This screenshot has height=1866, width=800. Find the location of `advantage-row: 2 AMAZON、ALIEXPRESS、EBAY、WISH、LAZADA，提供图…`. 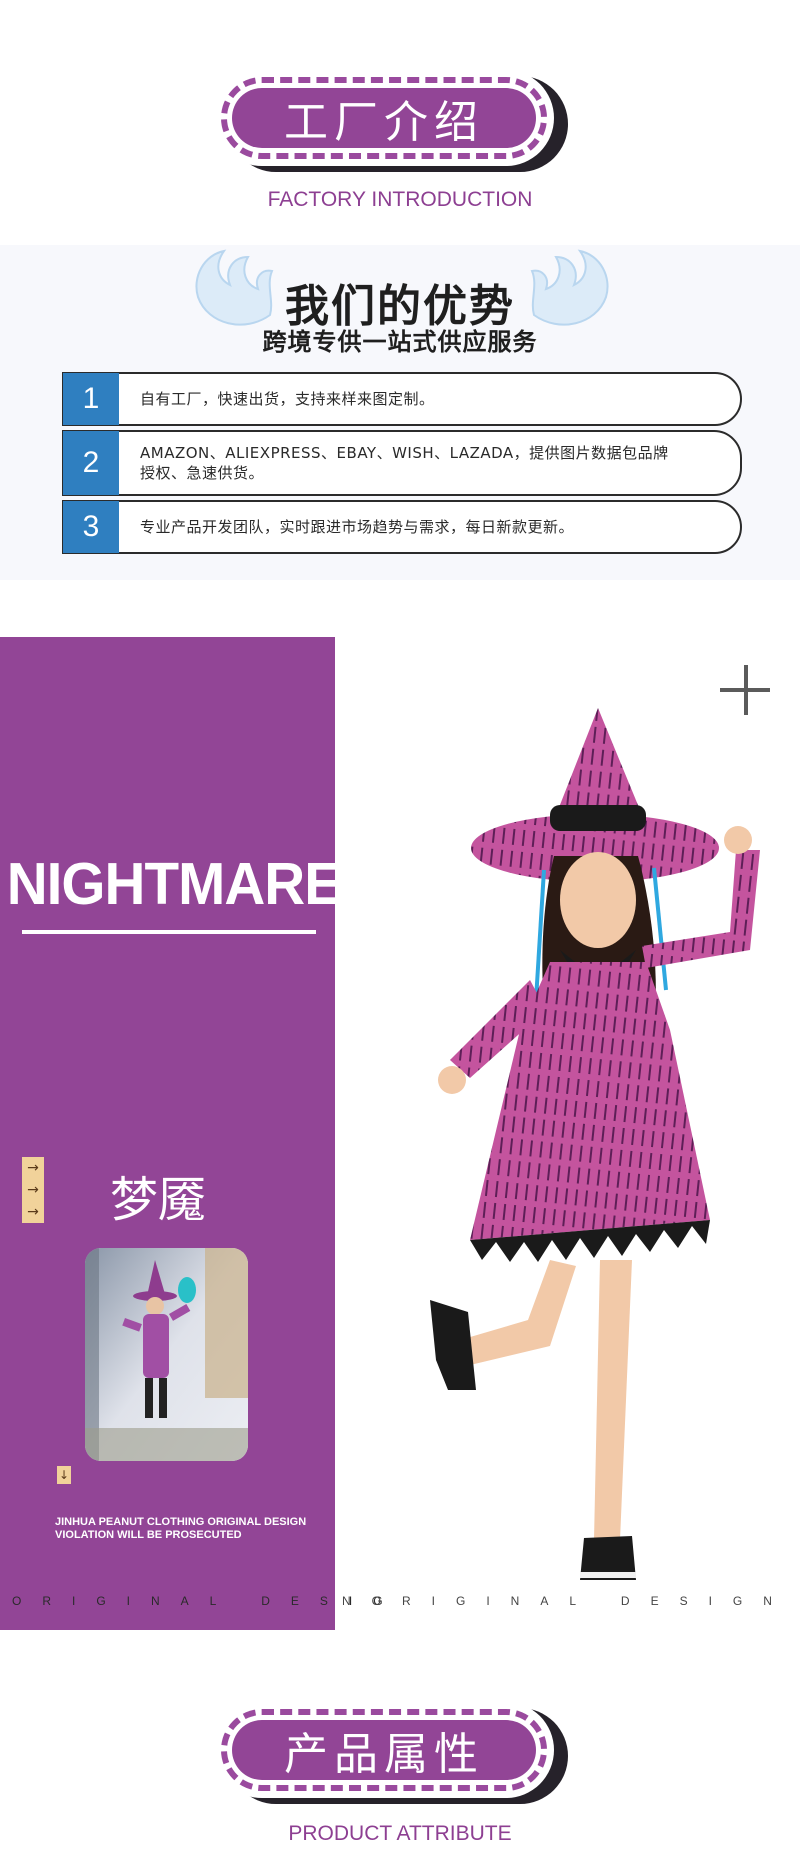

advantage-row: 2 AMAZON、ALIEXPRESS、EBAY、WISH、LAZADA，提供图… is located at coordinates (402, 463).